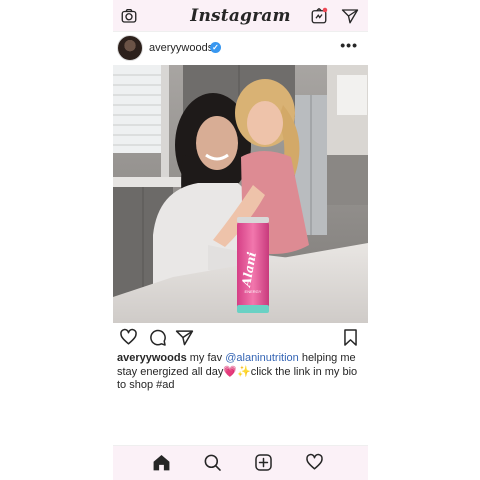  Describe the element at coordinates (314, 462) in the screenshot. I see `activity-heart-icon` at that location.